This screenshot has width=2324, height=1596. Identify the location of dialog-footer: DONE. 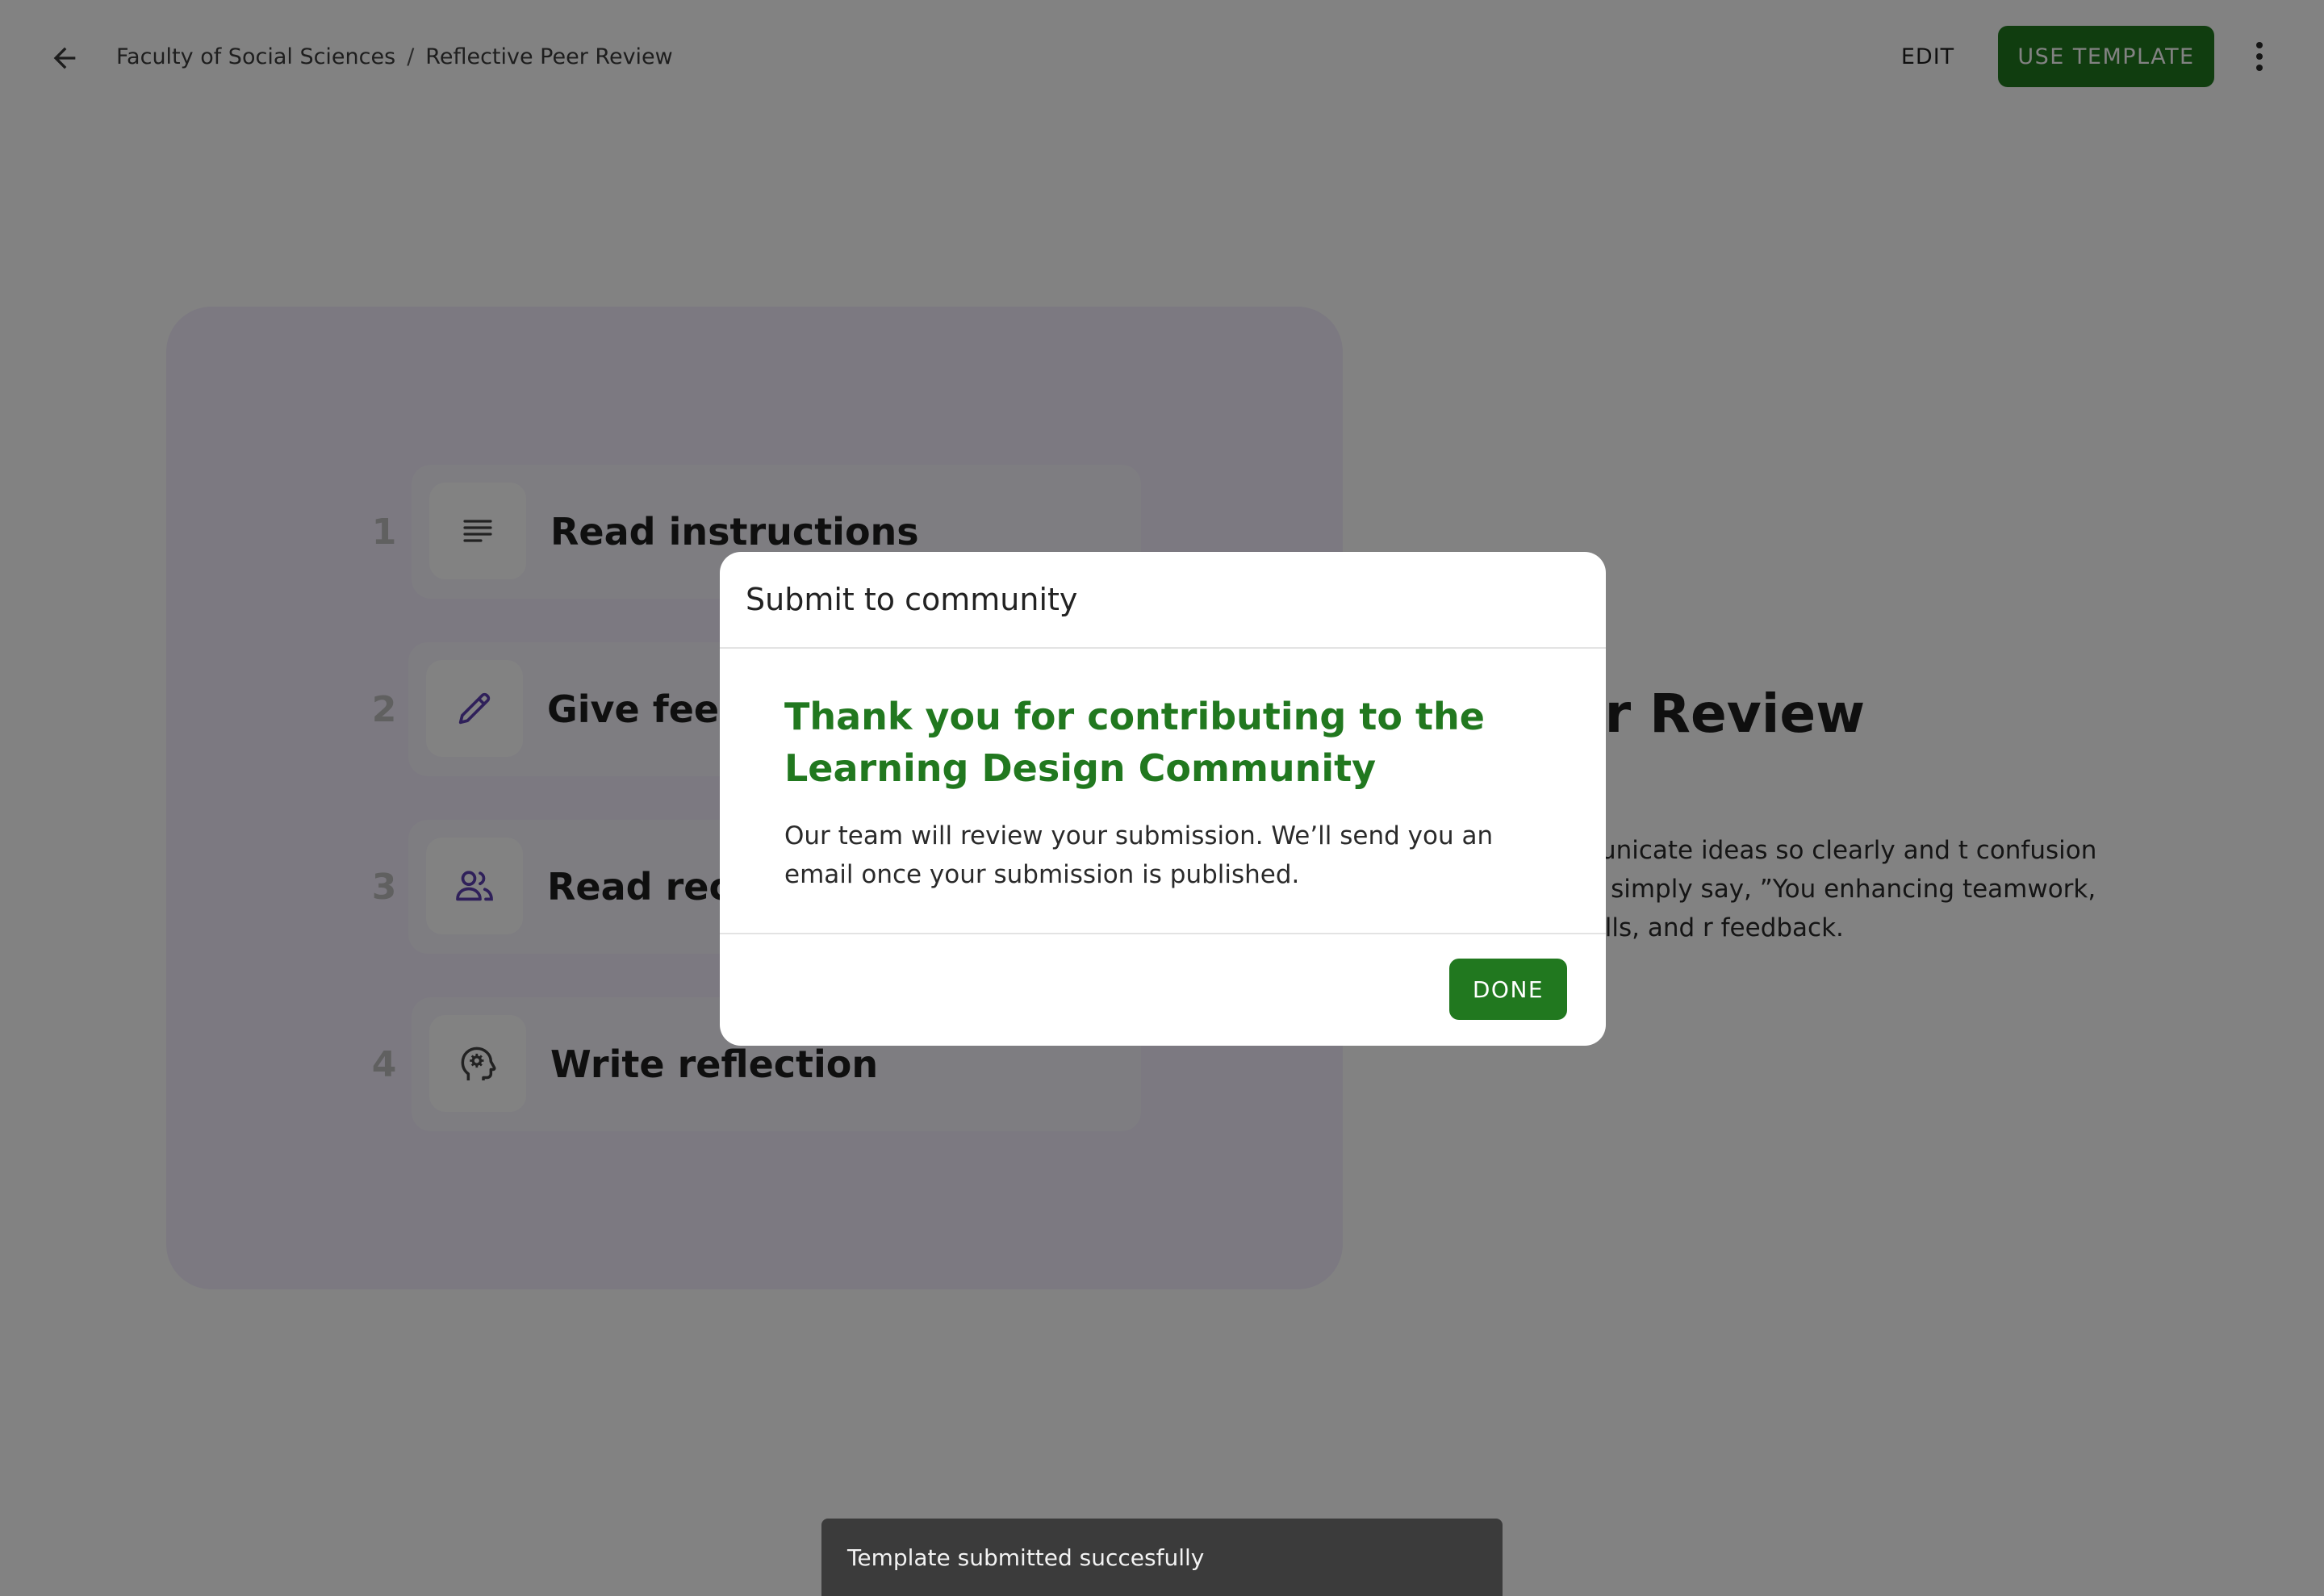
(1163, 990).